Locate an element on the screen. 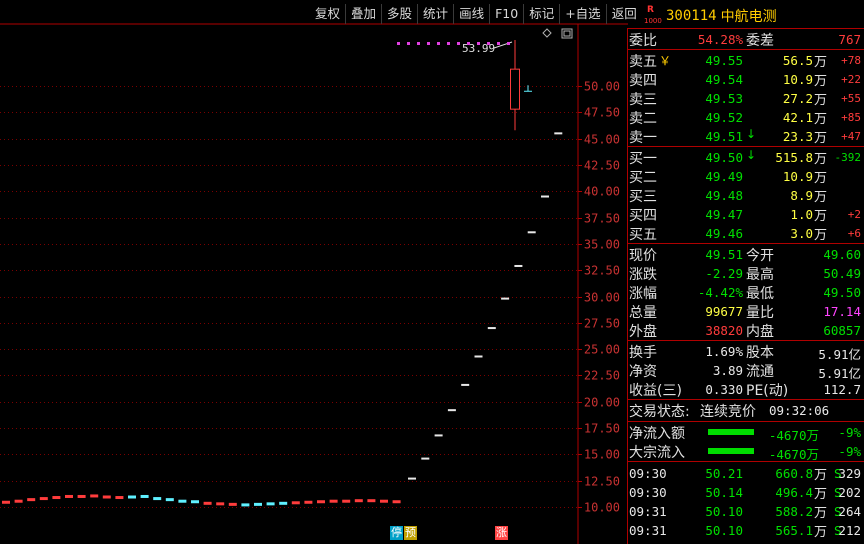 Image resolution: width=864 pixels, height=544 pixels. tick-row: 09:30 50.14 496.4 万 S 202 is located at coordinates (746, 492).